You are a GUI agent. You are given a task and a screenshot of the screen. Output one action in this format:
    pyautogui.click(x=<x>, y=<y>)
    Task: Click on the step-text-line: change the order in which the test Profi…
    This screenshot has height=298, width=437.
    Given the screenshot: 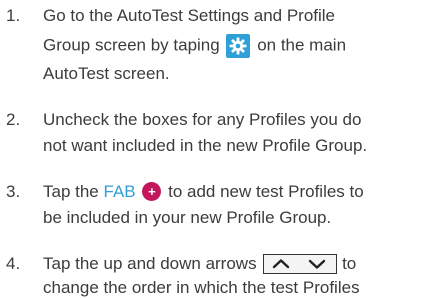 What is the action you would take?
    pyautogui.click(x=201, y=287)
    